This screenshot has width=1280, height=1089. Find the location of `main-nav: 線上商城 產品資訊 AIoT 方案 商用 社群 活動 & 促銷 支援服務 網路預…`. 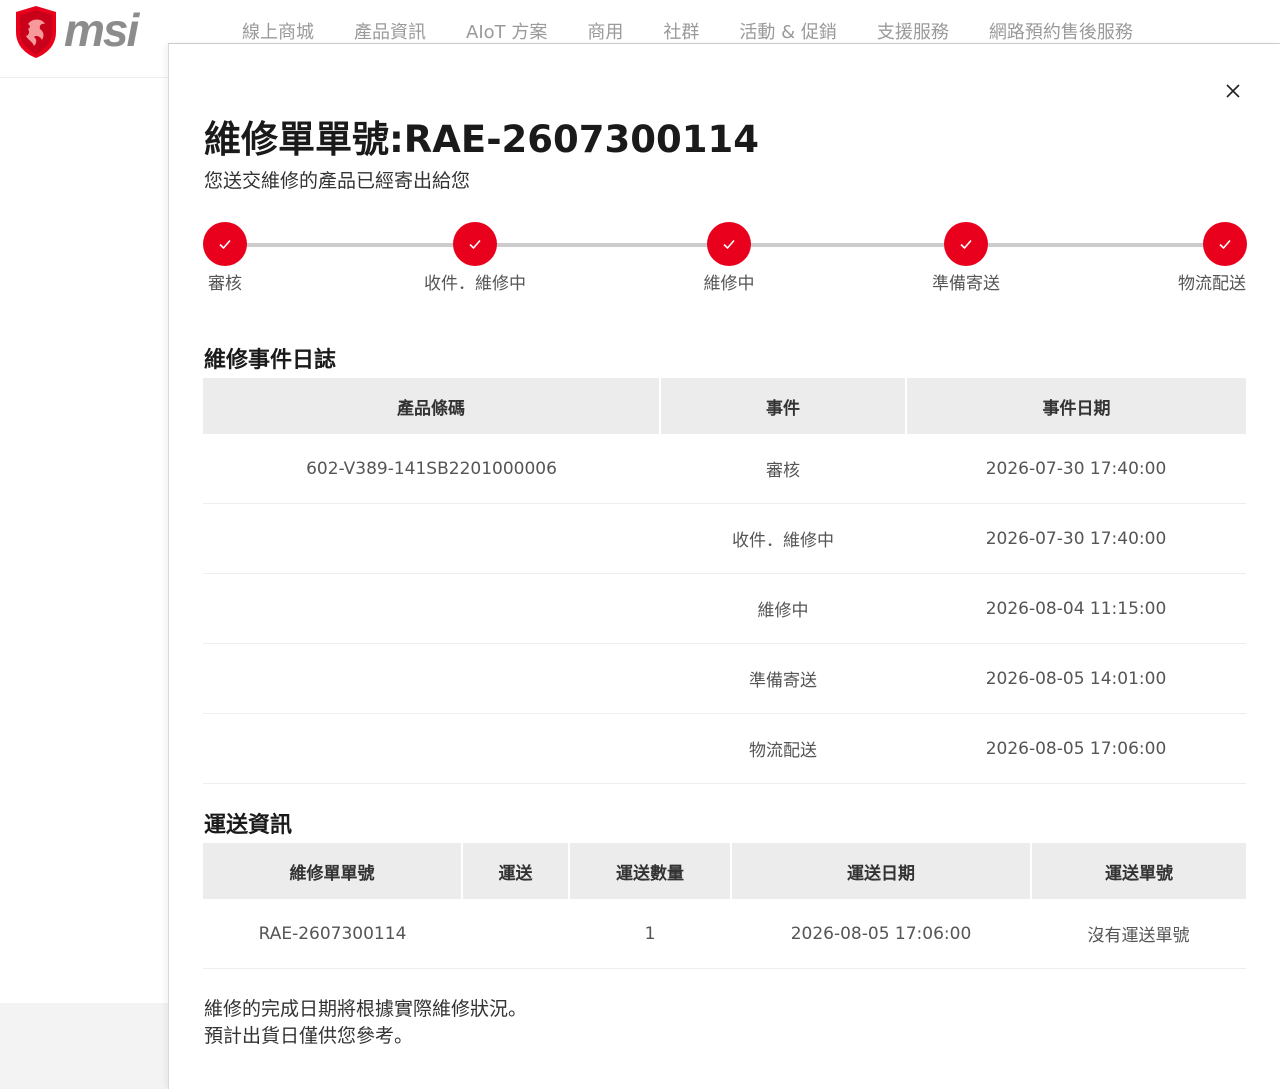

main-nav: 線上商城 產品資訊 AIoT 方案 商用 社群 活動 & 促銷 支援服務 網路預… is located at coordinates (687, 32).